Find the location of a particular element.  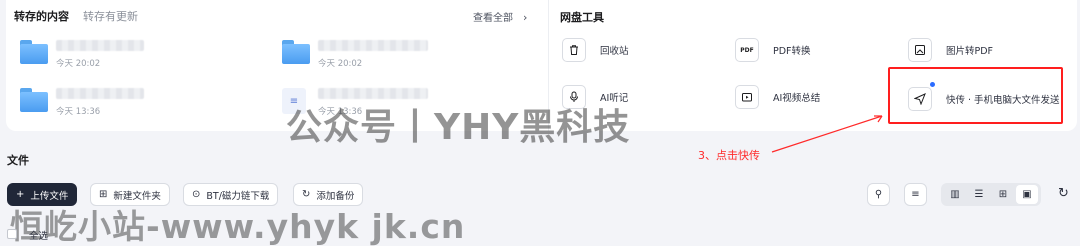

refresh-backup-icon: ↻ is located at coordinates (306, 194).